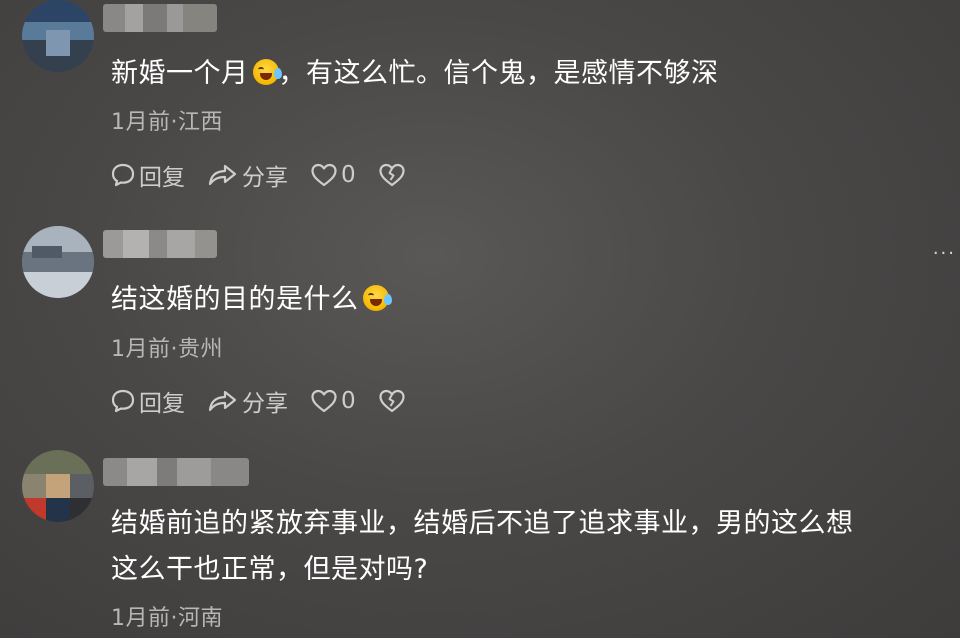  Describe the element at coordinates (270, 569) in the screenshot. I see `comment-text-line: 这么干也正常，但是对吗?` at that location.